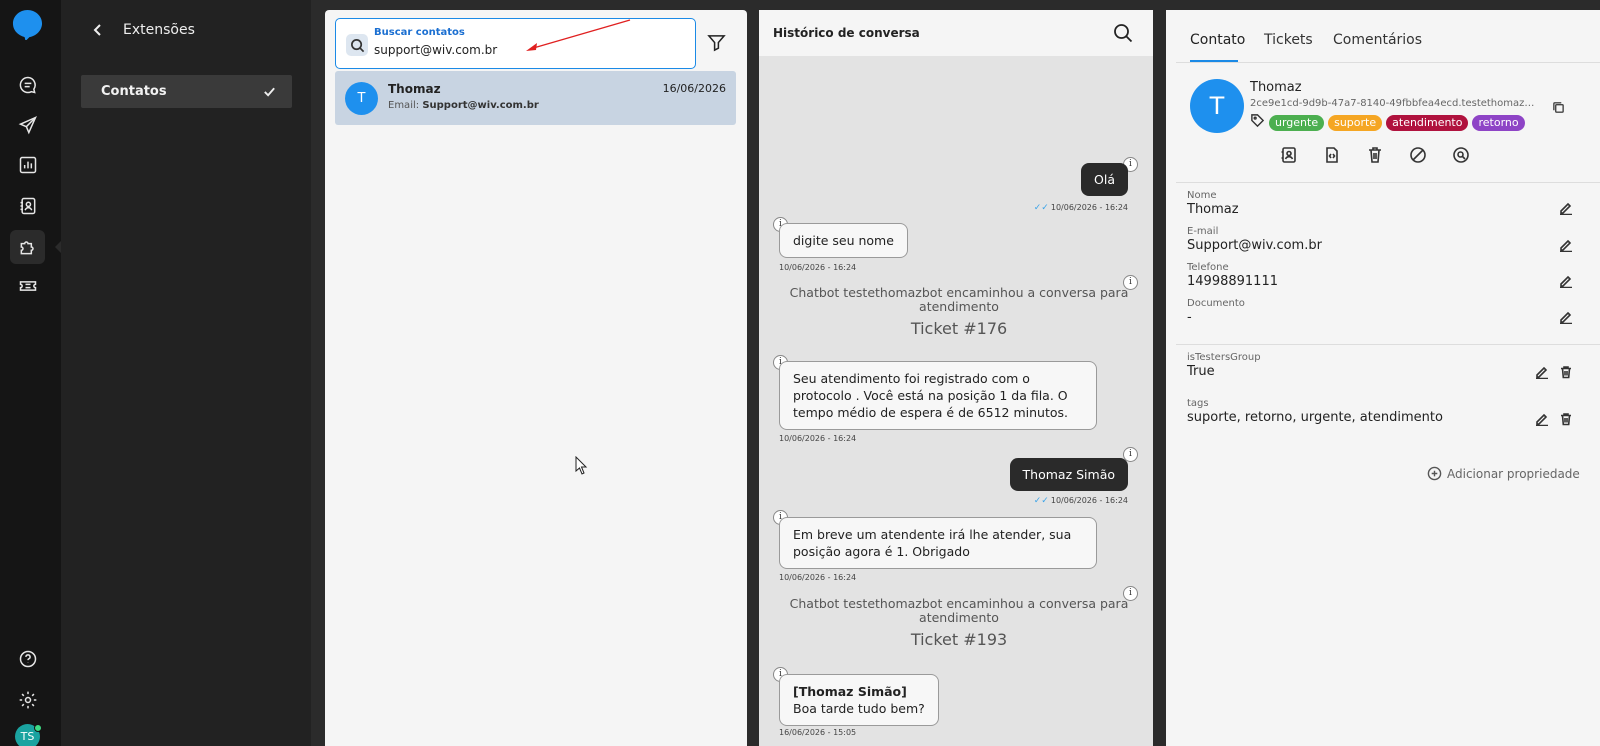 This screenshot has width=1600, height=746. I want to click on field-label: tags, so click(1198, 403).